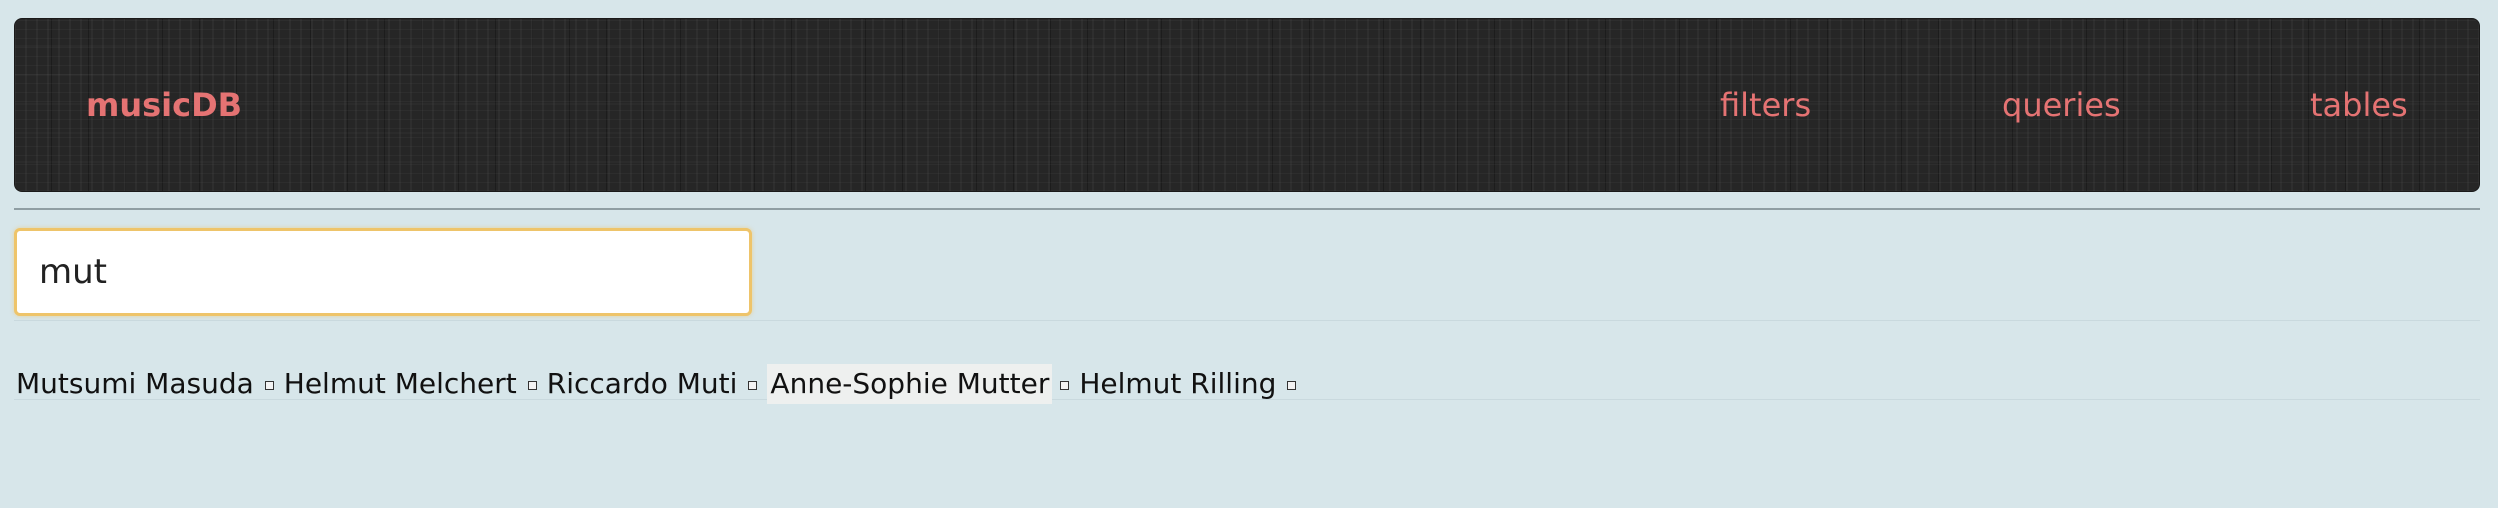 This screenshot has width=2498, height=508. I want to click on header-divider, so click(1247, 209).